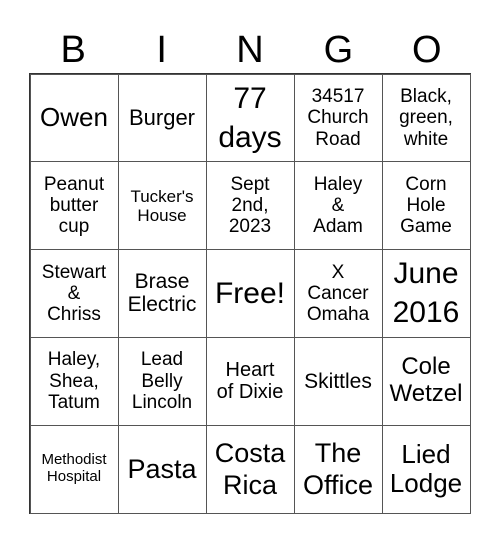 The height and width of the screenshot is (544, 500). What do you see at coordinates (338, 469) in the screenshot?
I see `bingo-cell: The Office` at bounding box center [338, 469].